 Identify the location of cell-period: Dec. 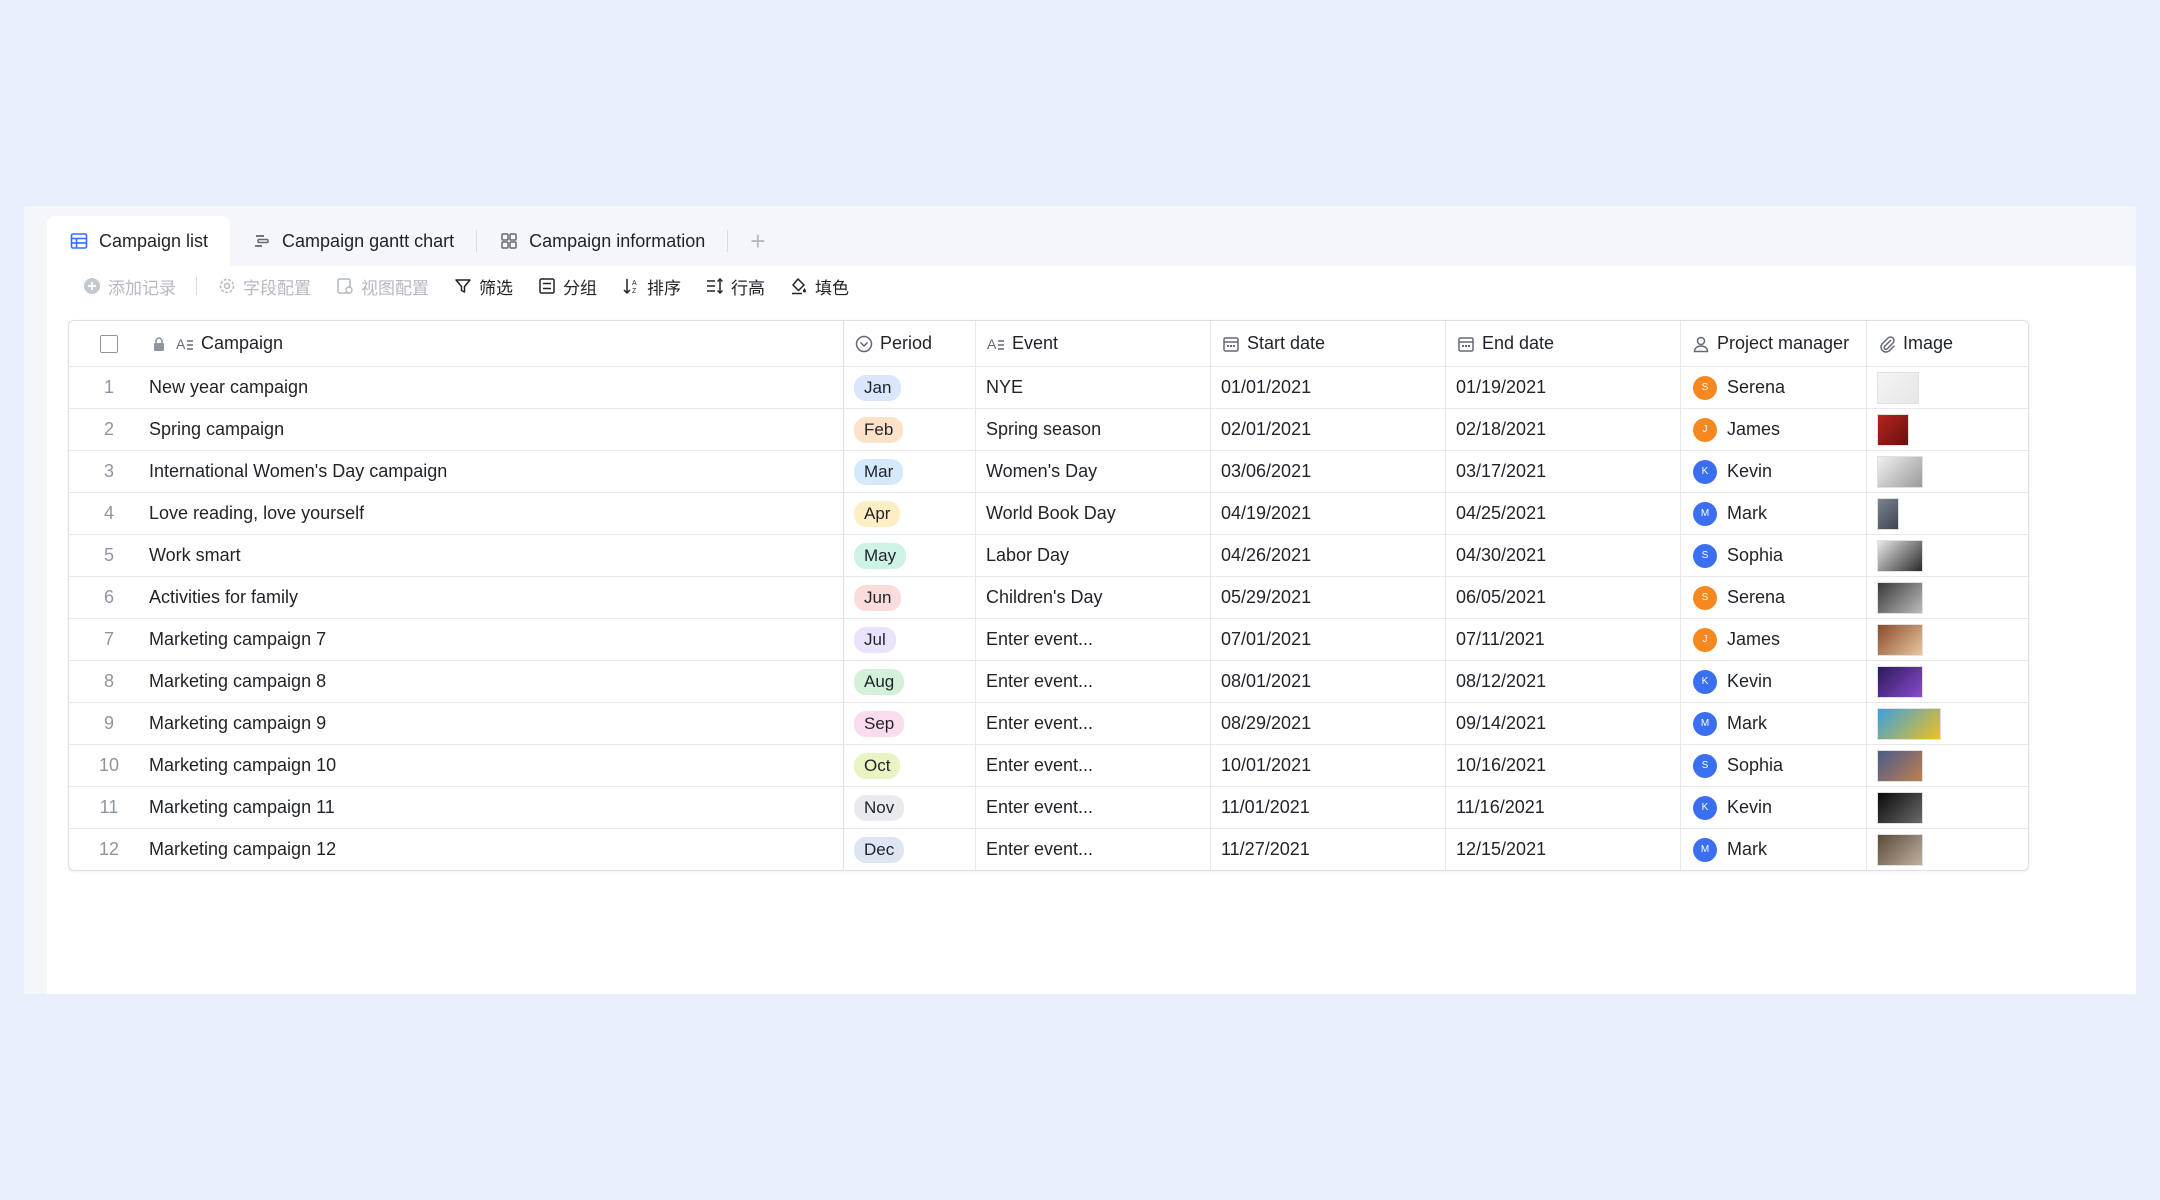
(909, 849).